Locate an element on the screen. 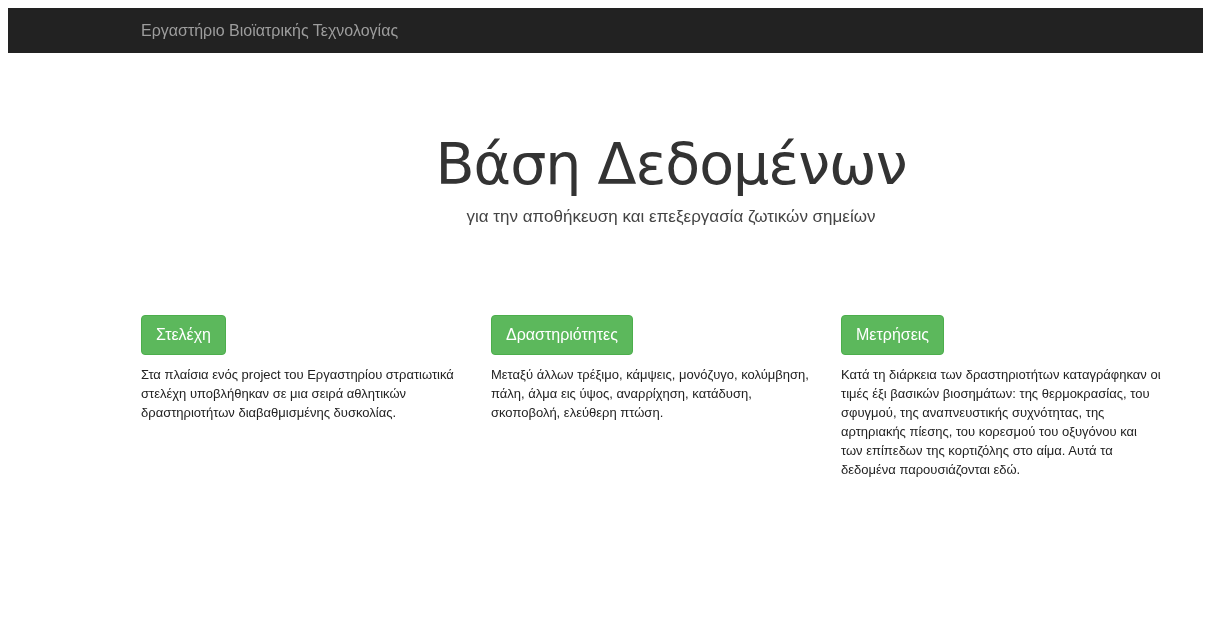 This screenshot has height=633, width=1211. brand-link: Εργαστήριο Βιοϊατρικής Τεχνολογίας is located at coordinates (270, 30).